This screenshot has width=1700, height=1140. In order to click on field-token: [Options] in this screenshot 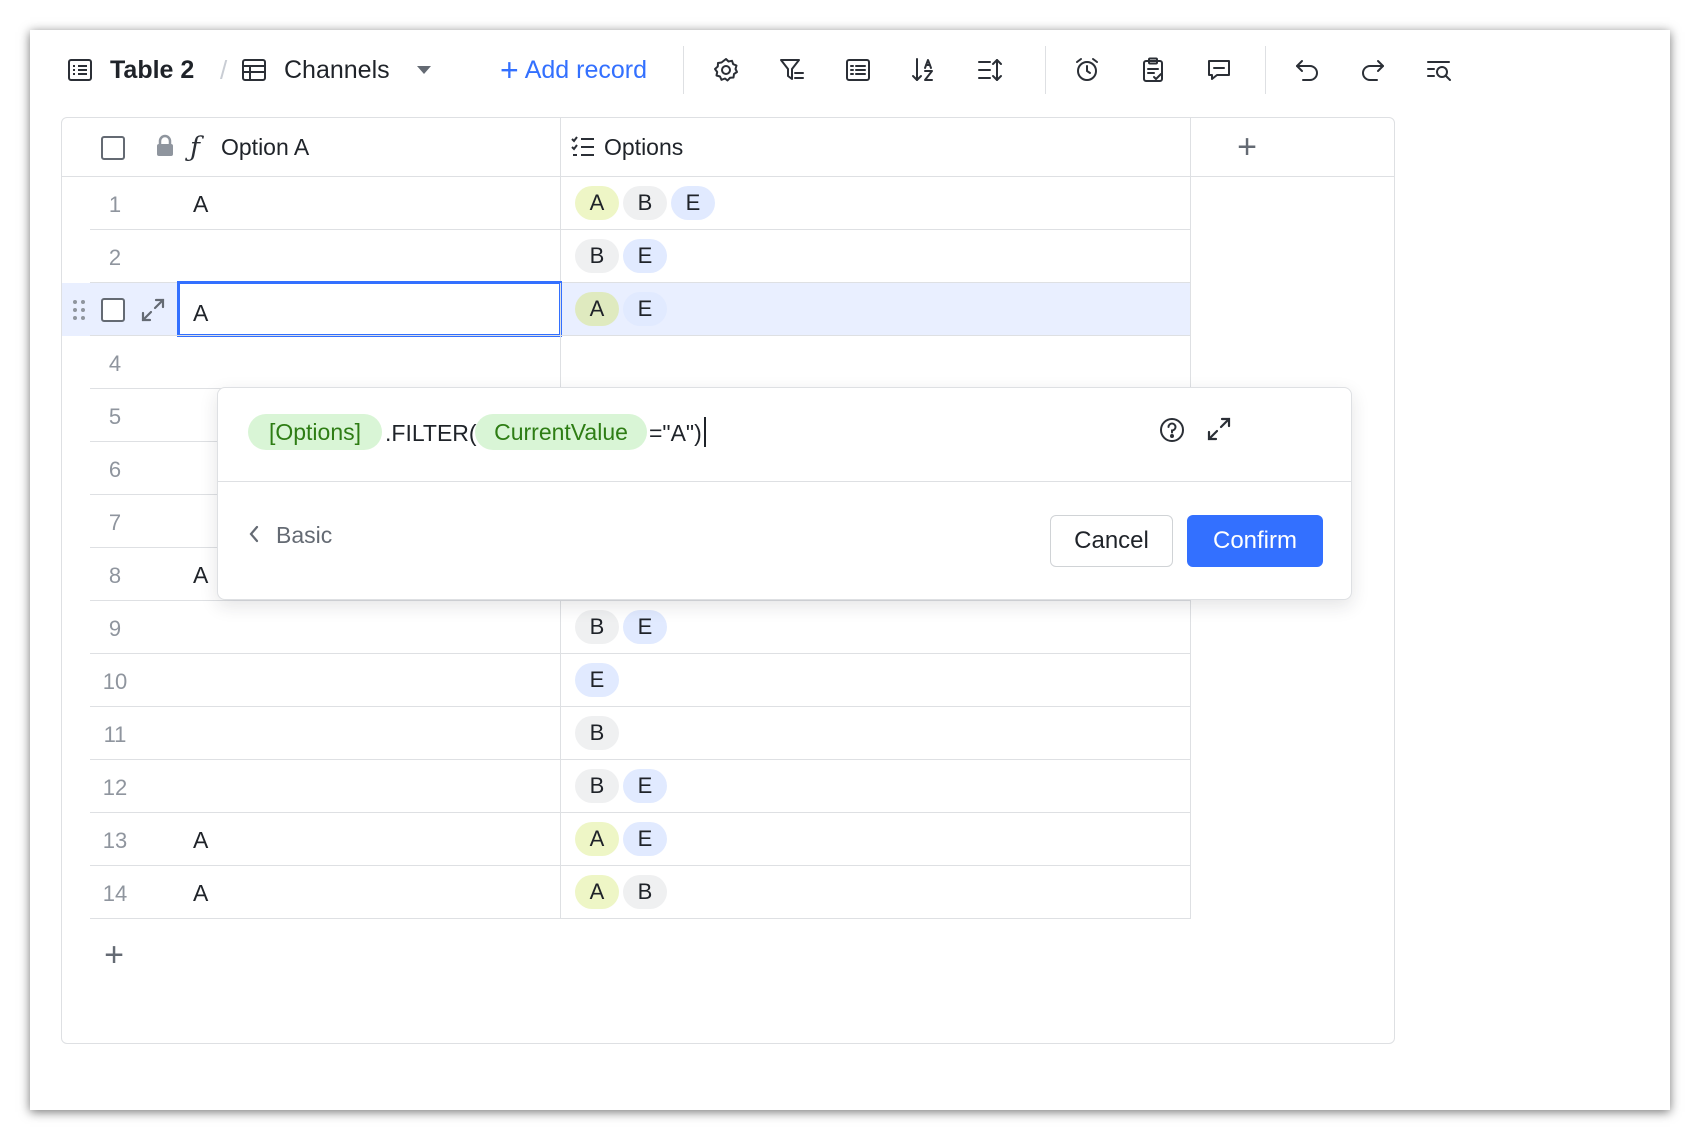, I will do `click(315, 432)`.